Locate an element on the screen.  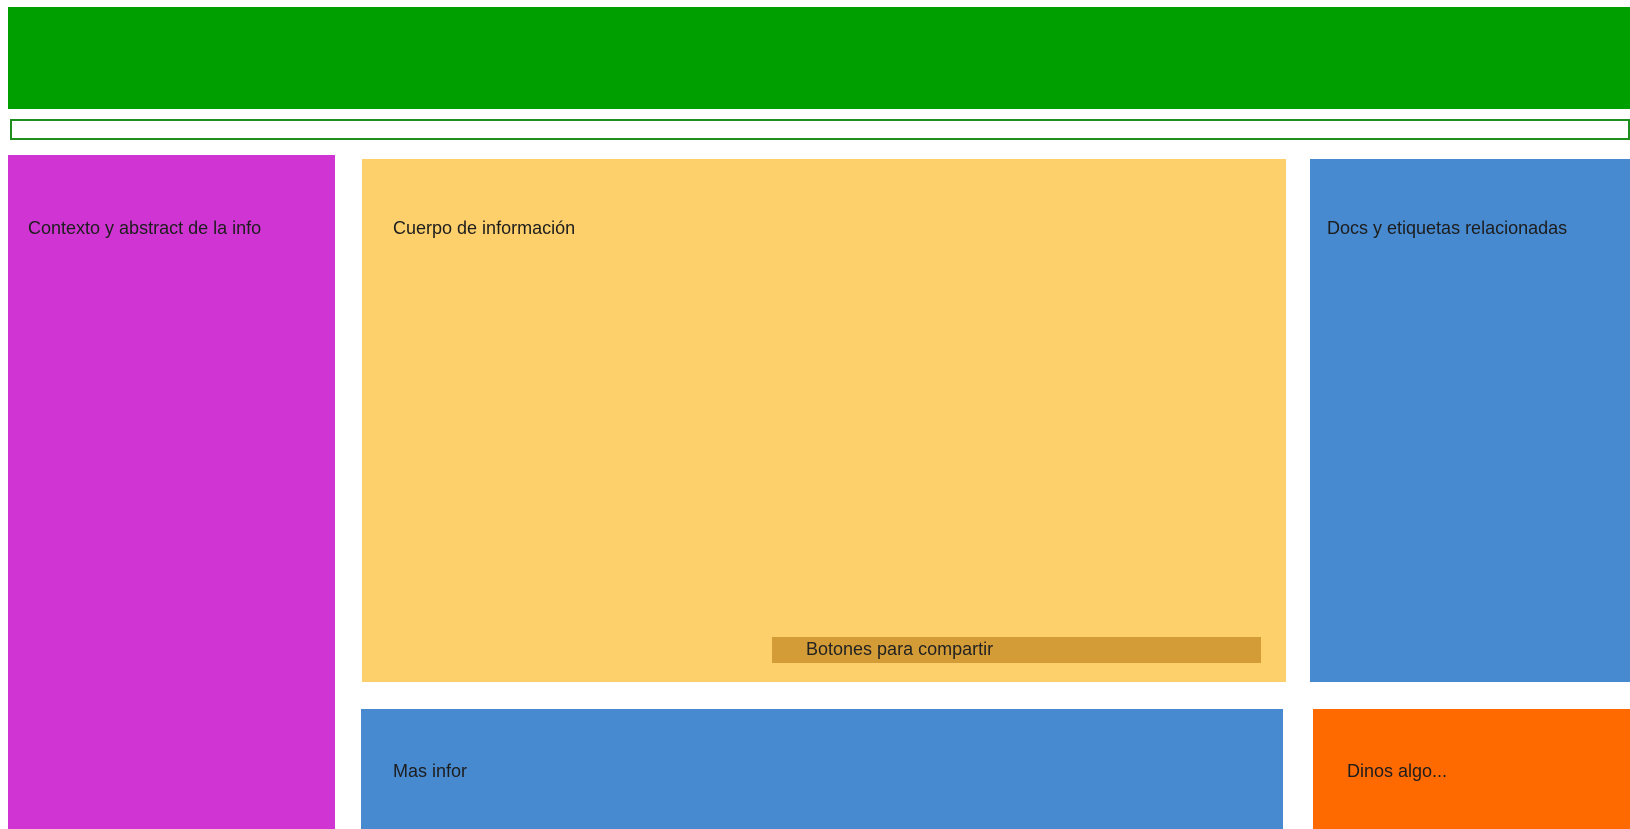
related-docs-tags-panel: Docs y etiquetas relacionadas is located at coordinates (1470, 420).